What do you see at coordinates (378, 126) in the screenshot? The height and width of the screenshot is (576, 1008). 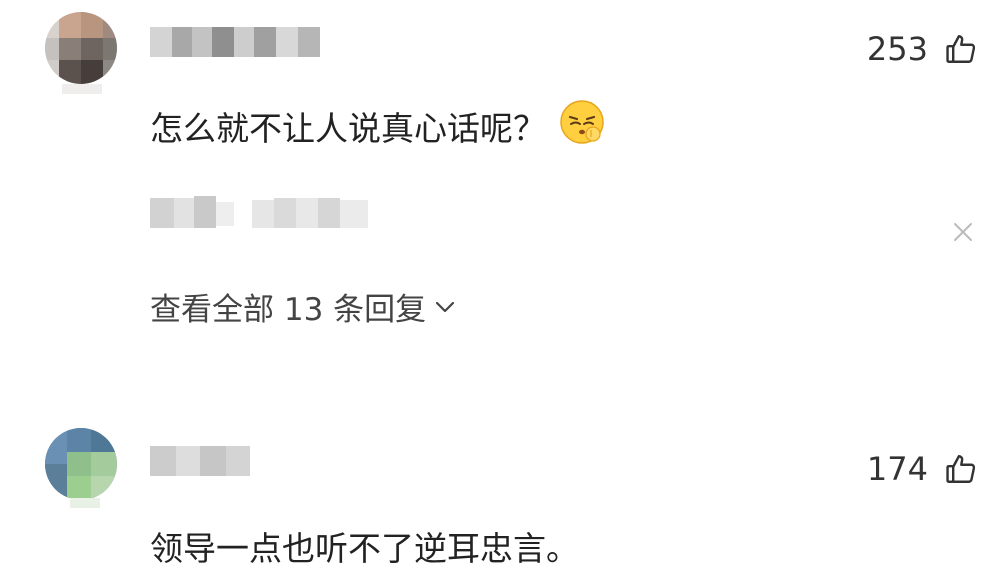 I see `comment-text: 怎么就不让人说真心话呢？` at bounding box center [378, 126].